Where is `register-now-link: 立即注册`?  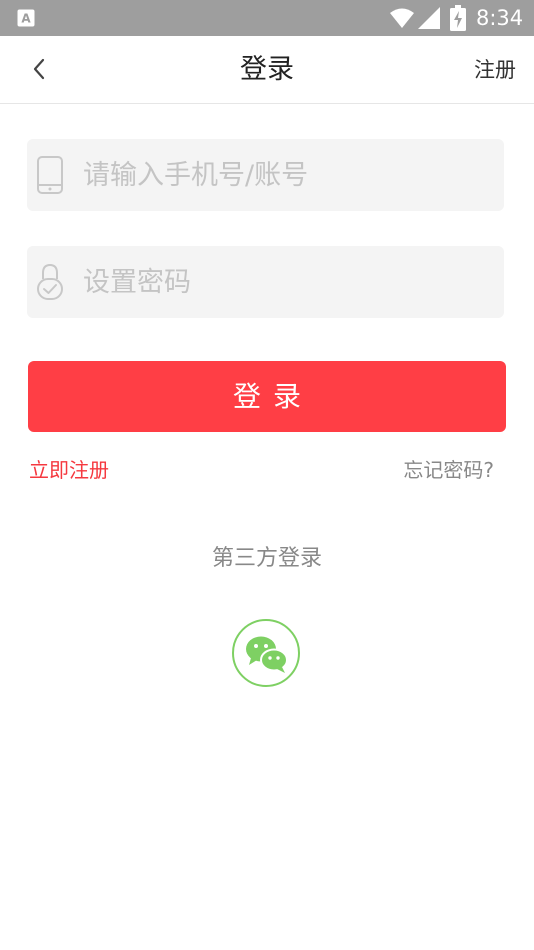
register-now-link: 立即注册 is located at coordinates (69, 470).